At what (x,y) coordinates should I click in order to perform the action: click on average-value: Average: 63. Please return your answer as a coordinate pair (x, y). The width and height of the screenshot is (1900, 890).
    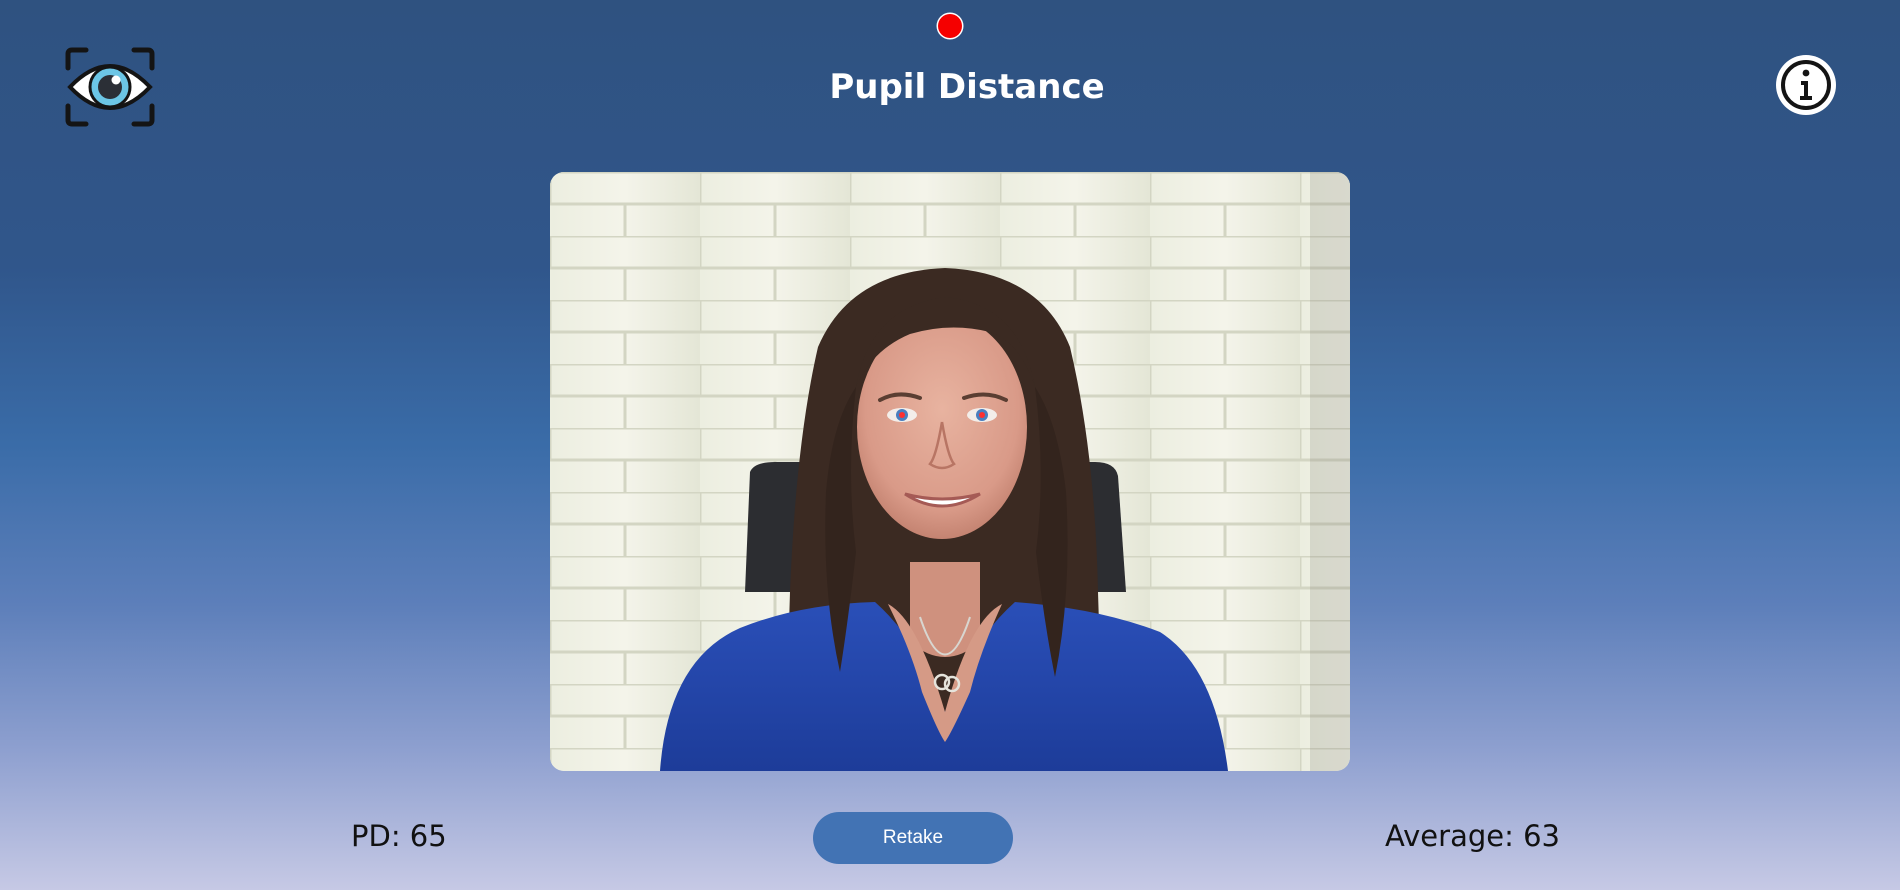
    Looking at the image, I should click on (1472, 836).